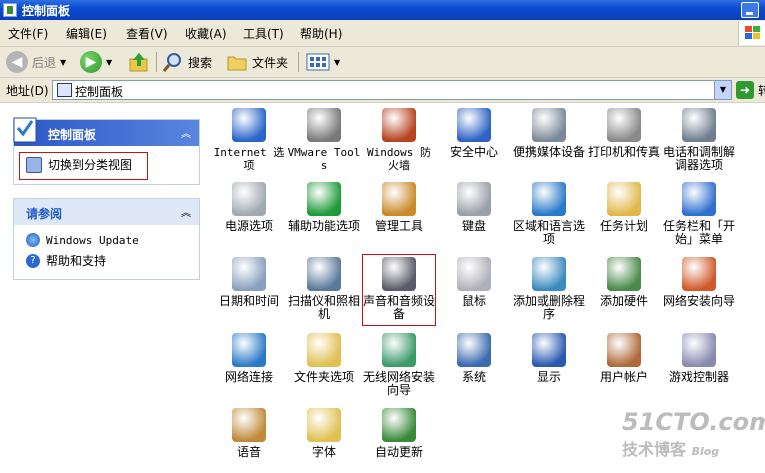  I want to click on go-button: ➜, so click(745, 90).